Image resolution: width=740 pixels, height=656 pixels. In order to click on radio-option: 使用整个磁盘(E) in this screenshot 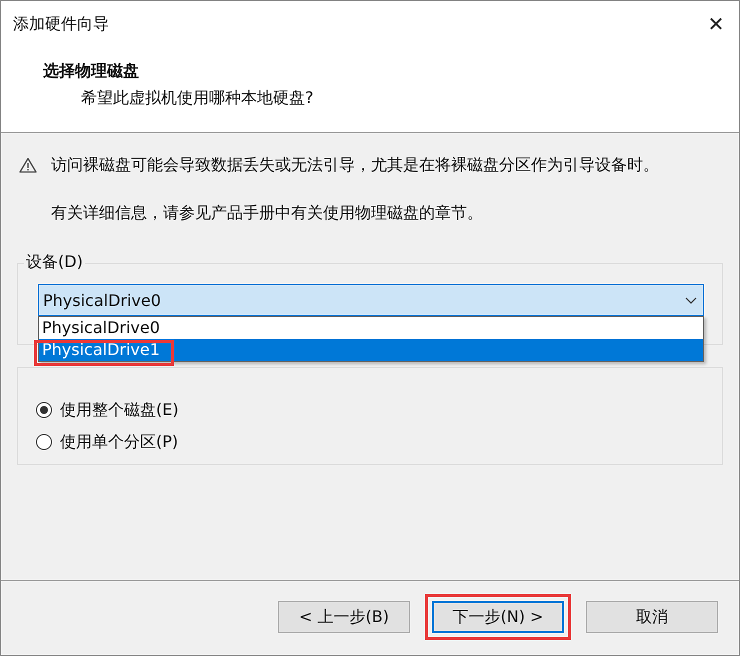, I will do `click(370, 410)`.